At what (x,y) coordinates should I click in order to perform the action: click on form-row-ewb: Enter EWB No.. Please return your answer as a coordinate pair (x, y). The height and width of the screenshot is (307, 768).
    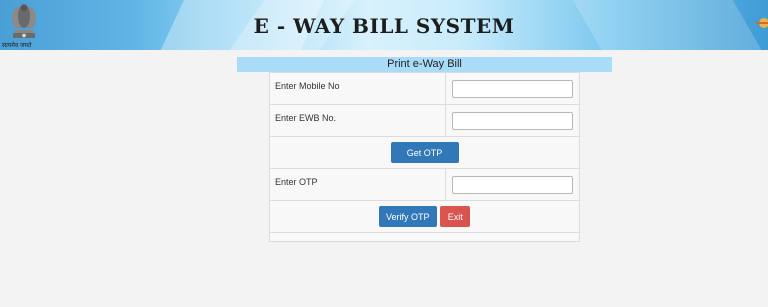
    Looking at the image, I should click on (425, 120).